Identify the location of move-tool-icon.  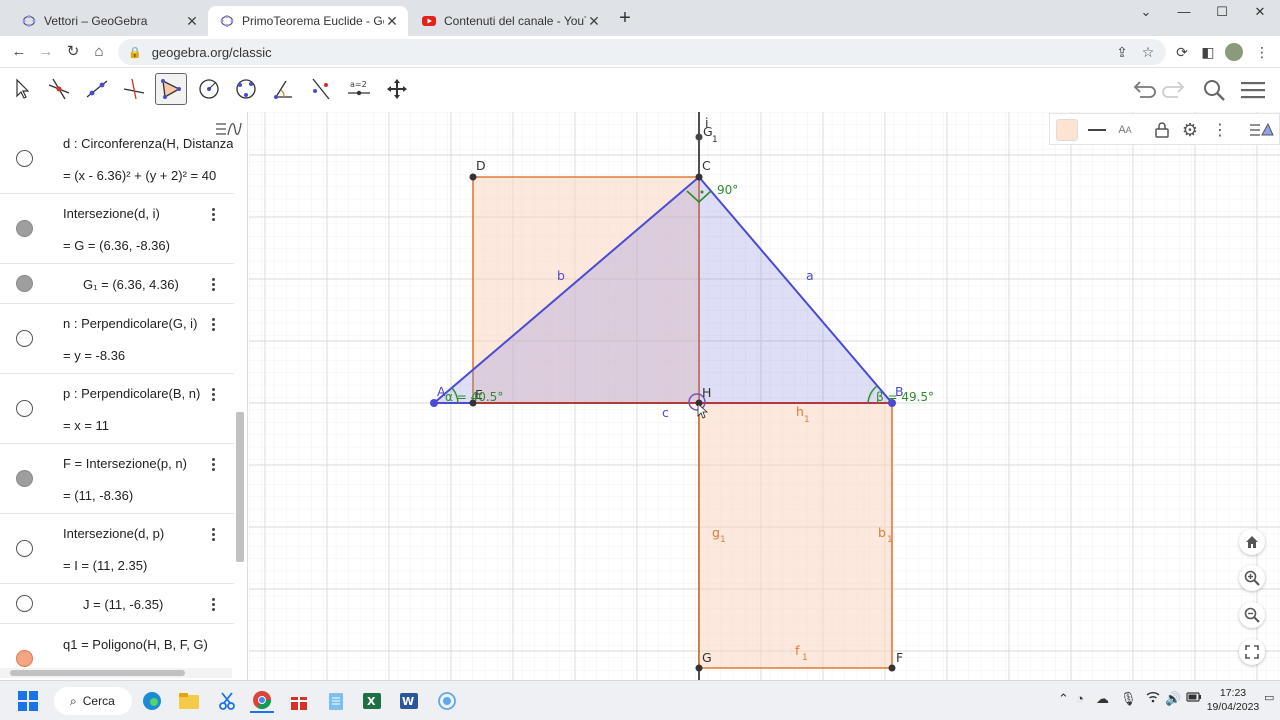
(22, 89).